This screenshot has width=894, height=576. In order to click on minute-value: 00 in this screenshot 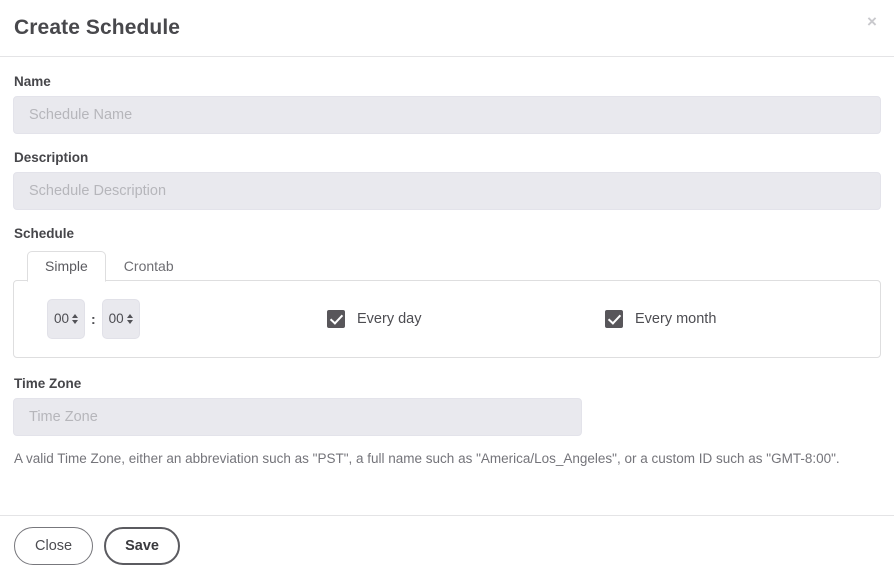, I will do `click(116, 319)`.